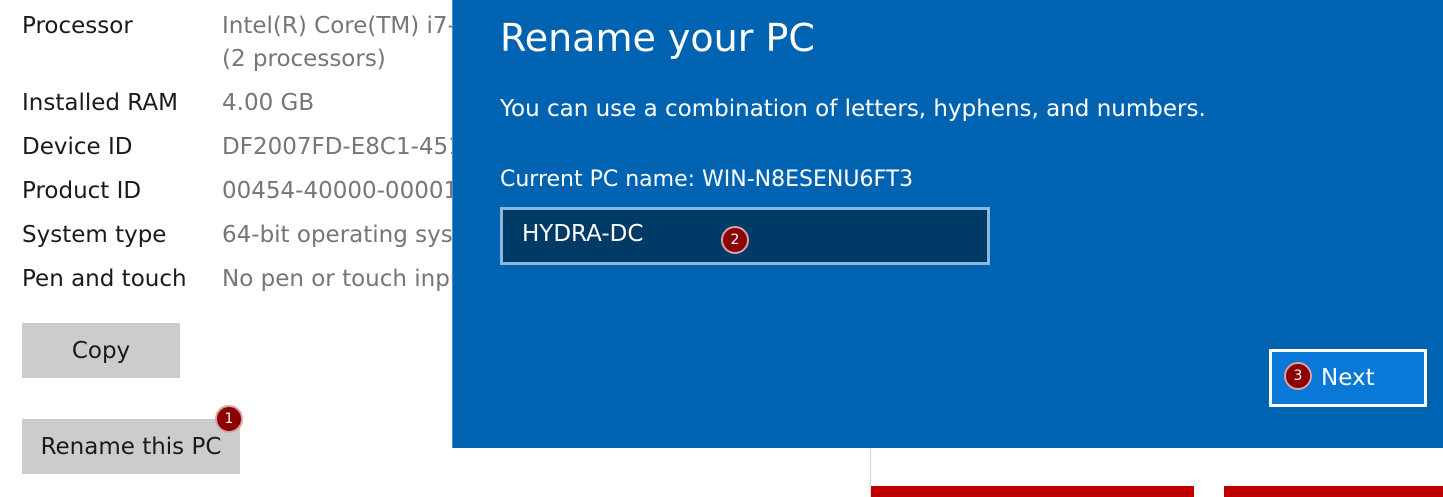  I want to click on spec-value: No pen or touch inpu, so click(342, 279).